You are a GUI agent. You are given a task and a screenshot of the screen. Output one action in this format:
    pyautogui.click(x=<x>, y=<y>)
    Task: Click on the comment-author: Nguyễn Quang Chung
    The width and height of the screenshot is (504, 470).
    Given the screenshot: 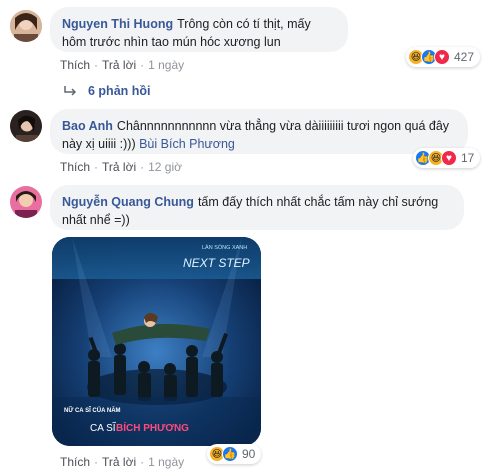 What is the action you would take?
    pyautogui.click(x=128, y=202)
    